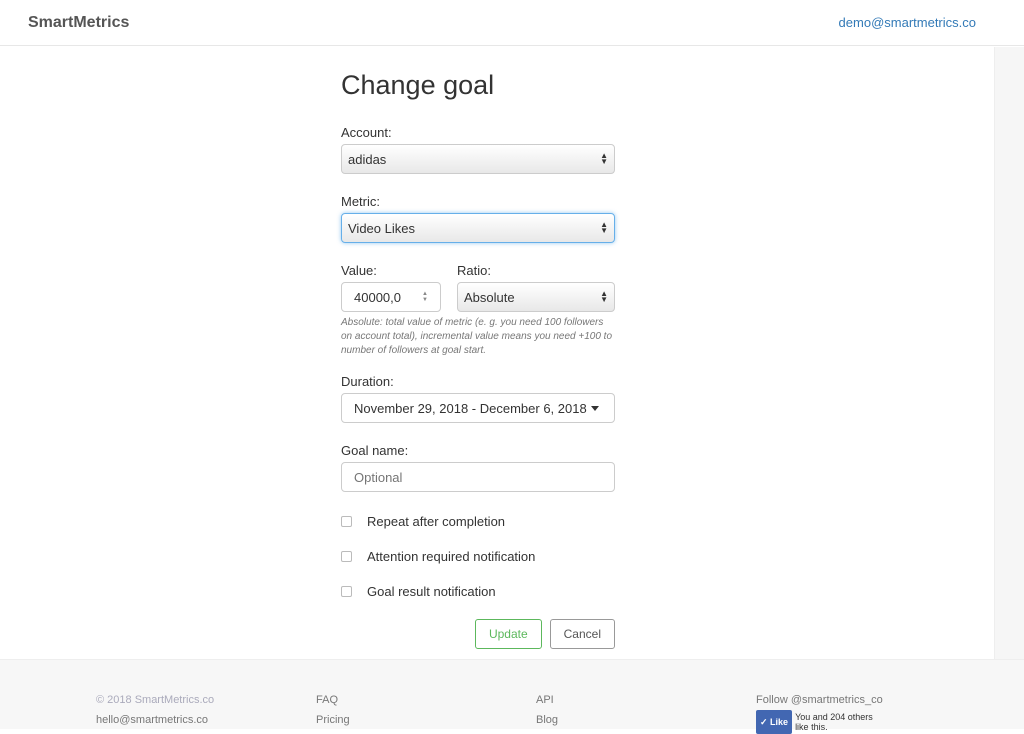 The width and height of the screenshot is (1024, 734). I want to click on account-select: adidas ▲ ▼, so click(478, 159).